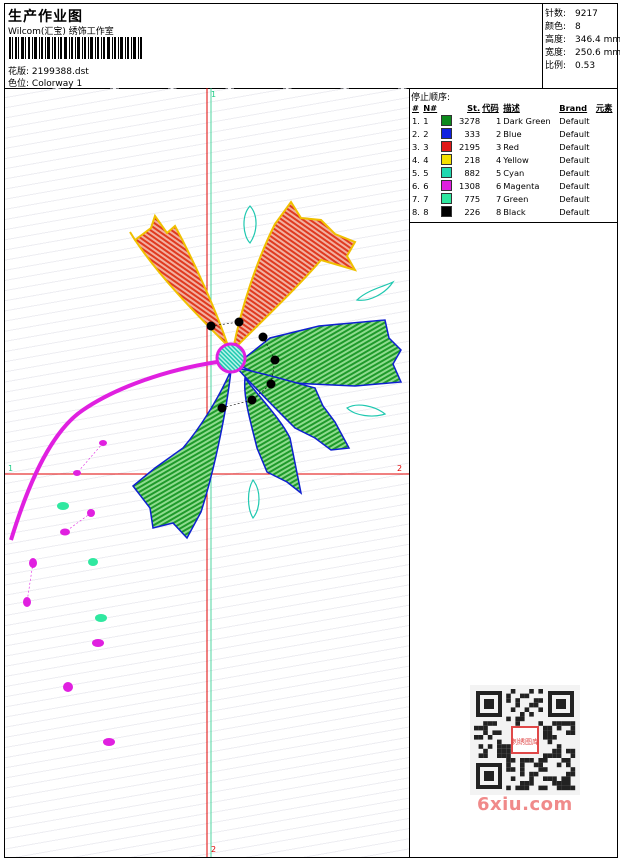 Image resolution: width=620 pixels, height=861 pixels. What do you see at coordinates (472, 198) in the screenshot?
I see `row-stitches: 775` at bounding box center [472, 198].